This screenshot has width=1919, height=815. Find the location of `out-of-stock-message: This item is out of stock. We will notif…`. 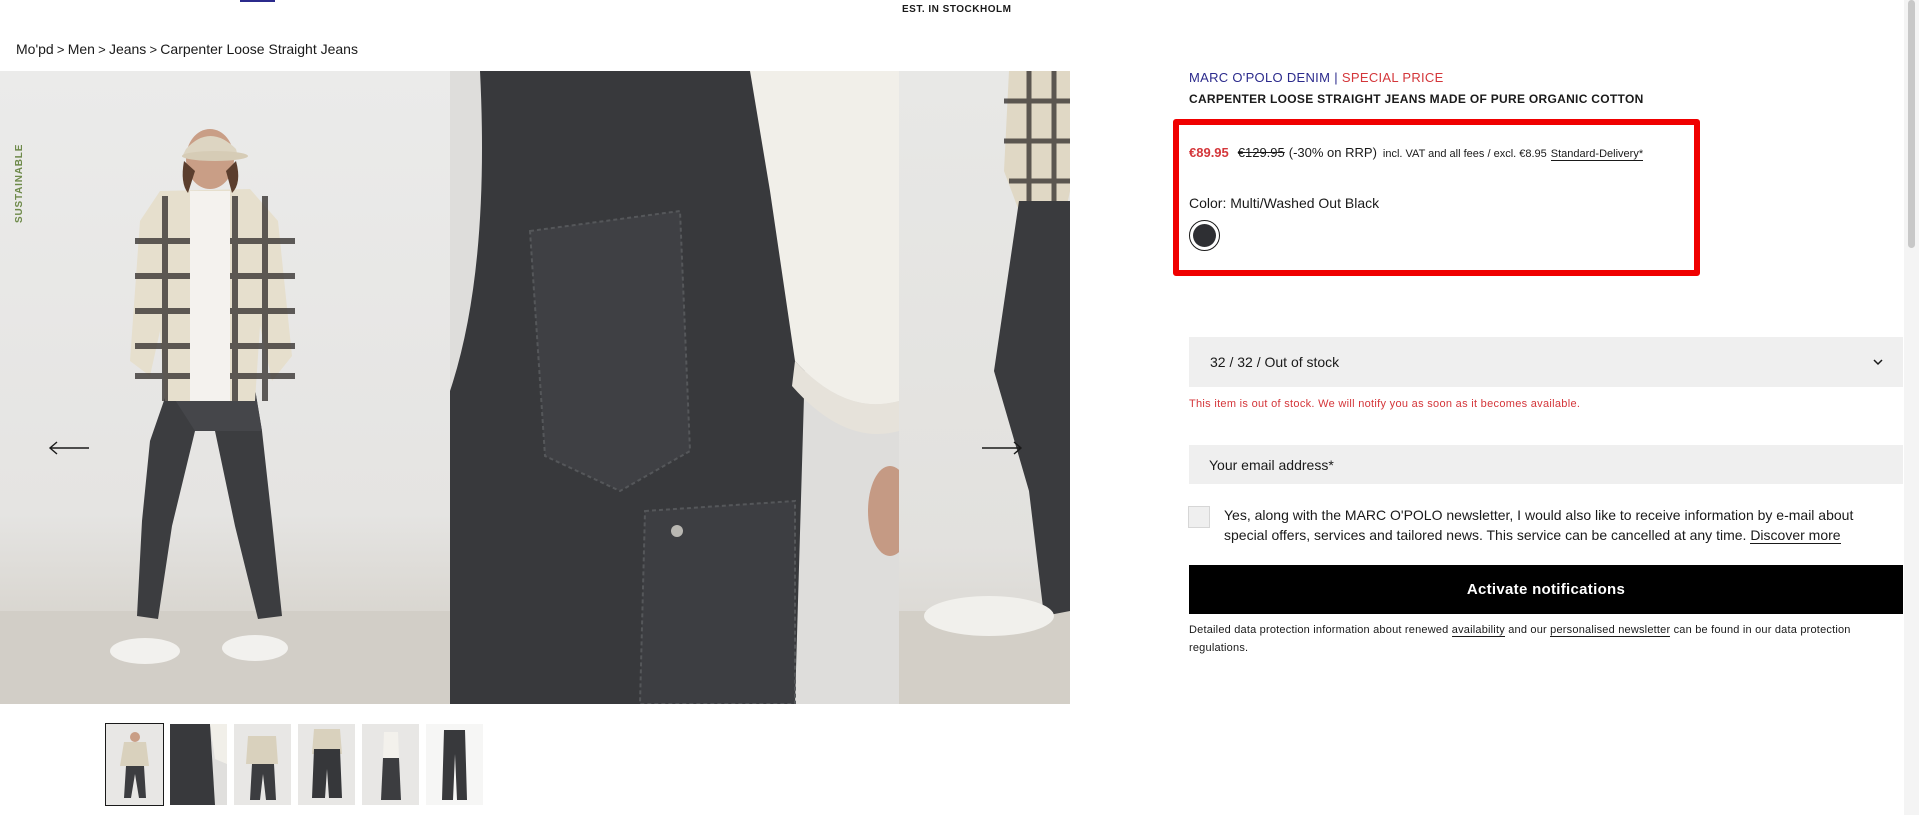

out-of-stock-message: This item is out of stock. We will notif… is located at coordinates (1385, 404).